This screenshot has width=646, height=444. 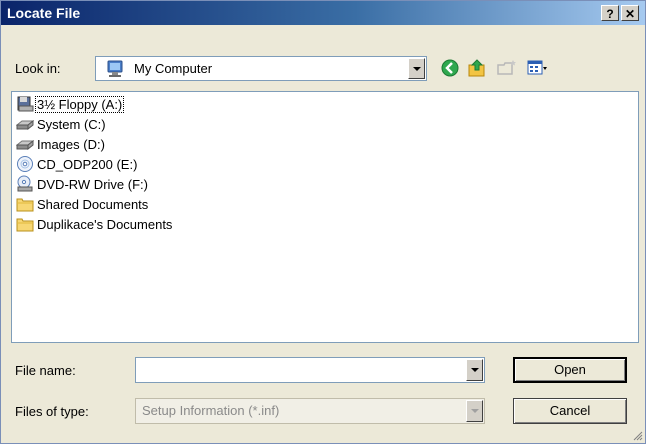 I want to click on files-of-type-value: Setup Information (*.inf), so click(x=211, y=410).